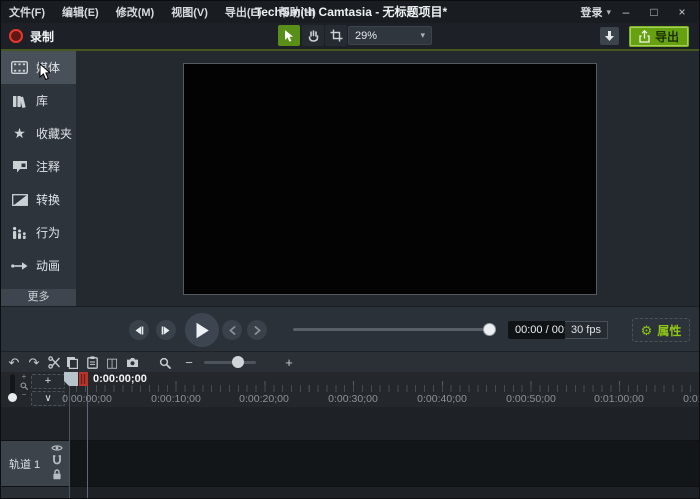 This screenshot has height=499, width=700. I want to click on ruler-label: 0:00:10;00, so click(176, 399).